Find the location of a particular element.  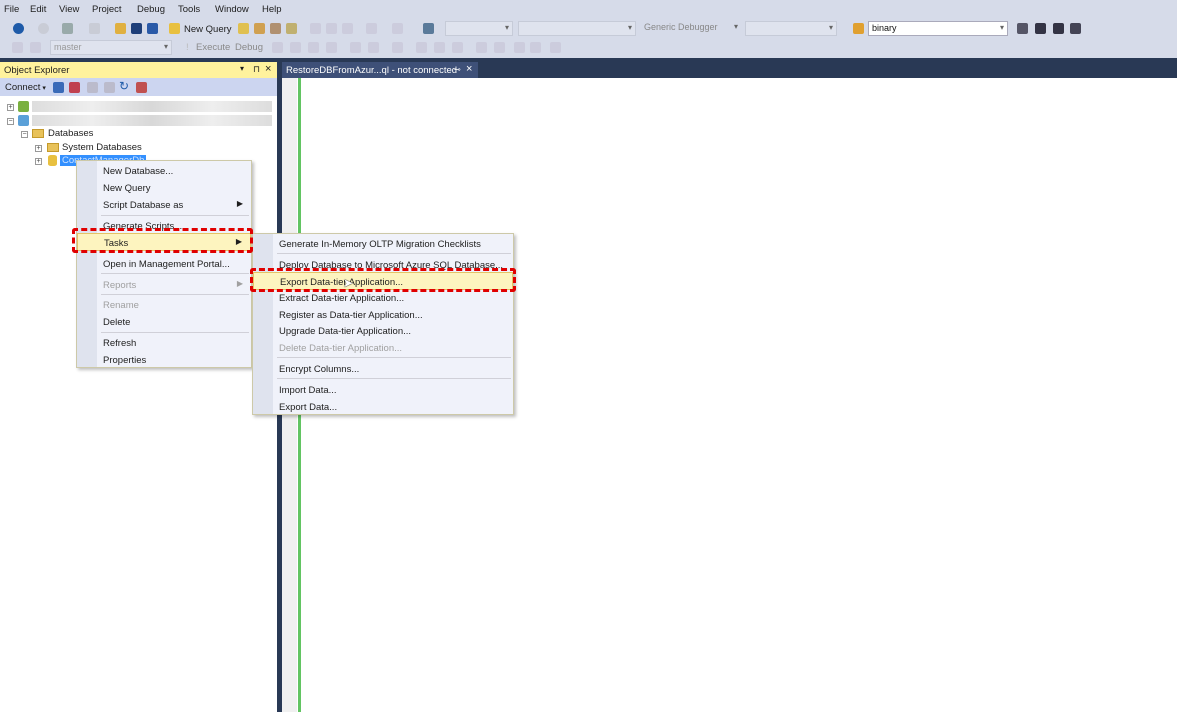

menu-item-new-query: New Query is located at coordinates (164, 187).